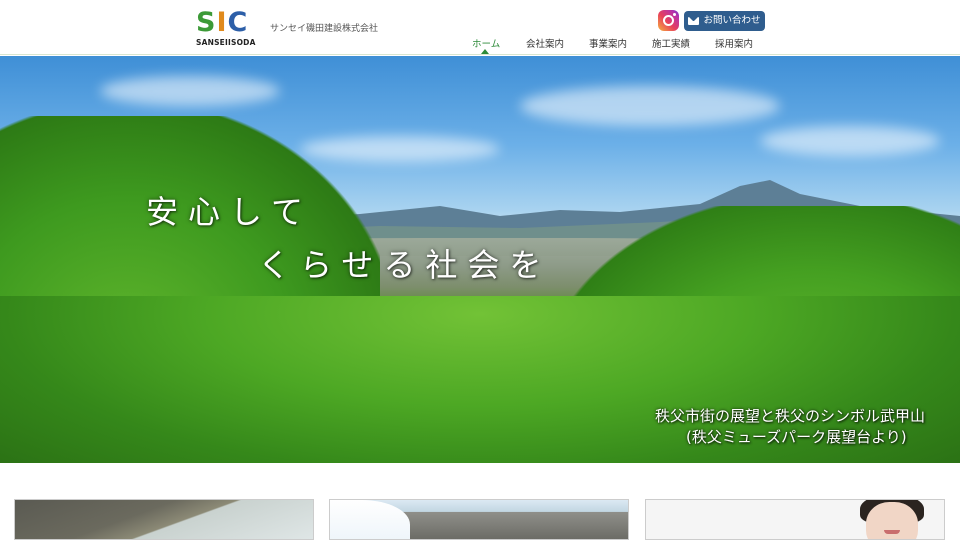  What do you see at coordinates (545, 43) in the screenshot?
I see `nav-item-company: 会社案内` at bounding box center [545, 43].